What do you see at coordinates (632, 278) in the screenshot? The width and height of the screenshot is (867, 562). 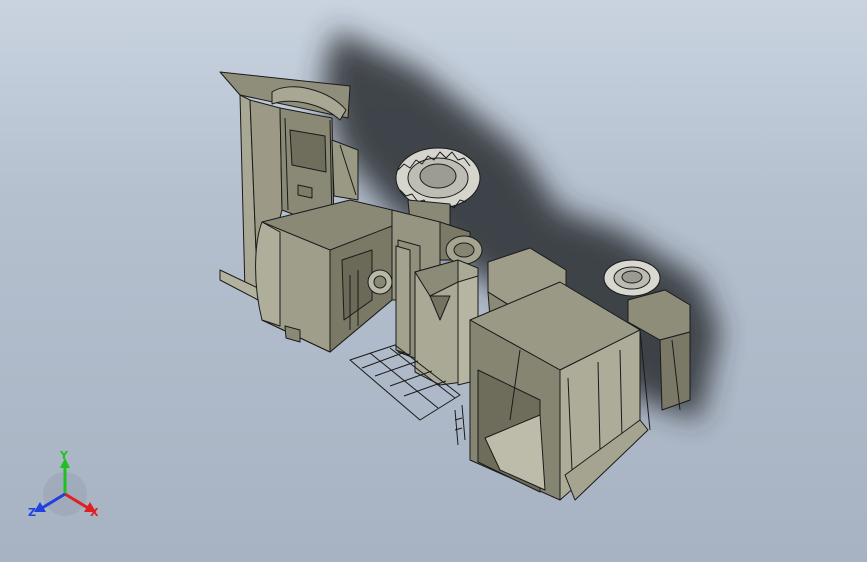 I see `rear-tire` at bounding box center [632, 278].